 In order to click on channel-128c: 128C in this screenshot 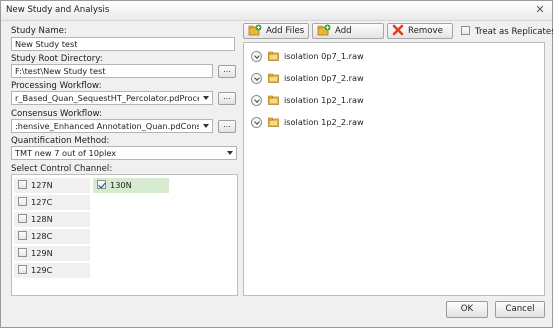, I will do `click(52, 236)`.